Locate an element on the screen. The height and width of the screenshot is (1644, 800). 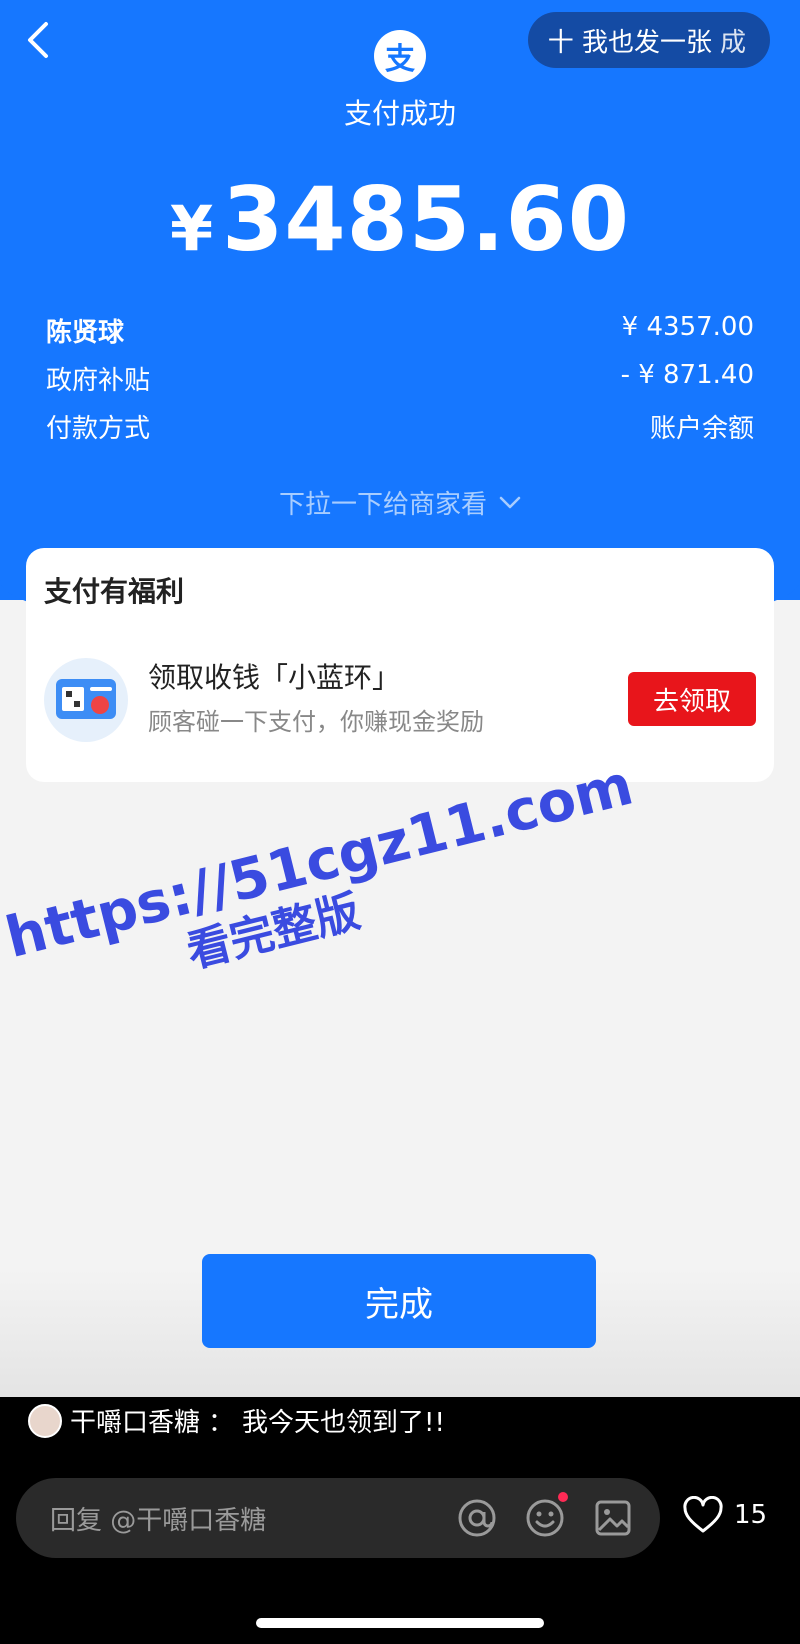
detail-row-subsidy: 政府补贴 - ¥ 871.40 is located at coordinates (400, 378).